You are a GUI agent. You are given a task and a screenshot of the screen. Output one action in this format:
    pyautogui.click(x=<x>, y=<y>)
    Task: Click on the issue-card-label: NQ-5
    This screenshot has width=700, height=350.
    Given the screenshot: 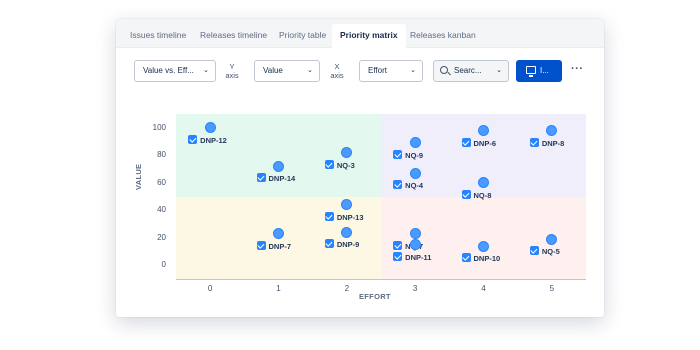 What is the action you would take?
    pyautogui.click(x=544, y=251)
    